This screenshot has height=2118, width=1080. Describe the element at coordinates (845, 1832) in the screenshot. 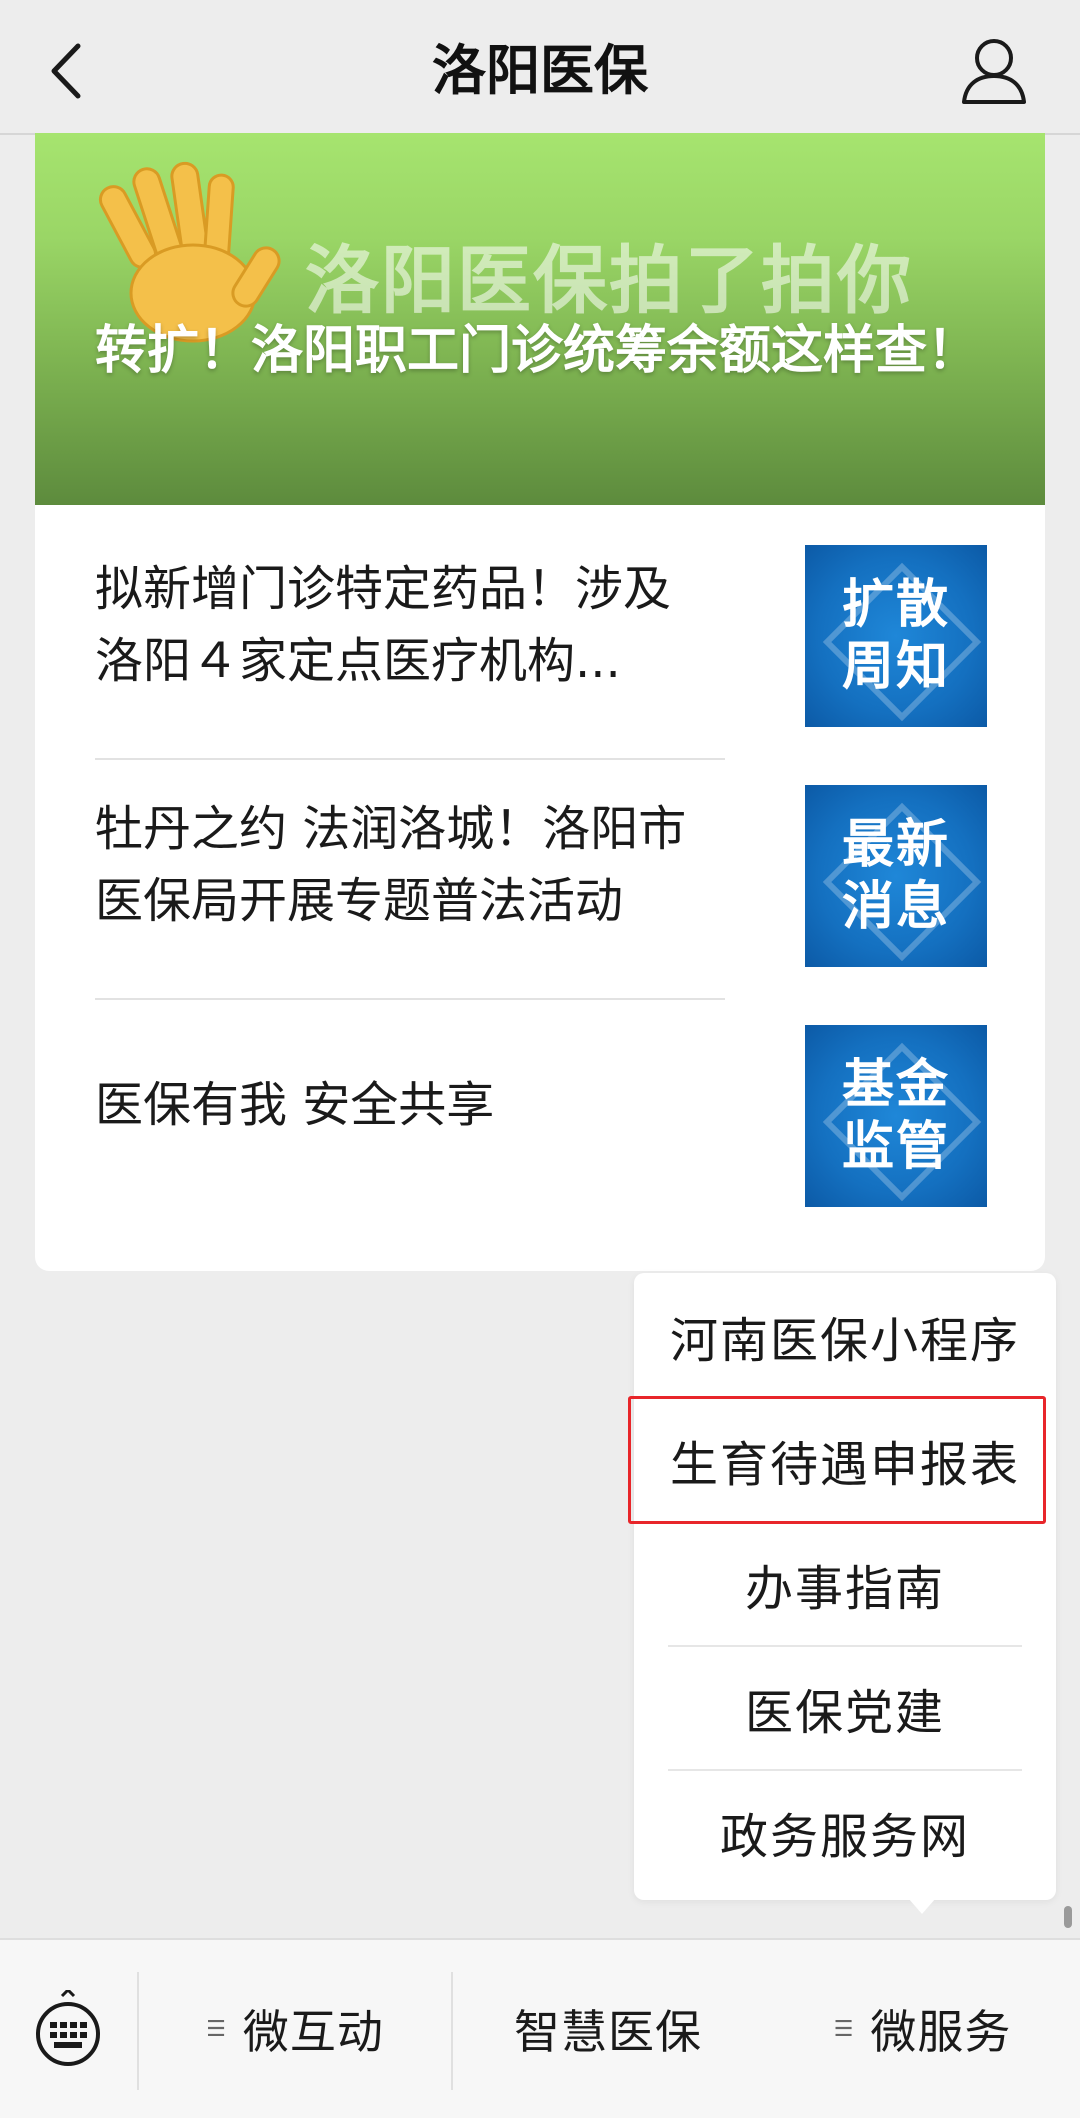

I see `submenu-item-government-service: 政务服务网` at that location.